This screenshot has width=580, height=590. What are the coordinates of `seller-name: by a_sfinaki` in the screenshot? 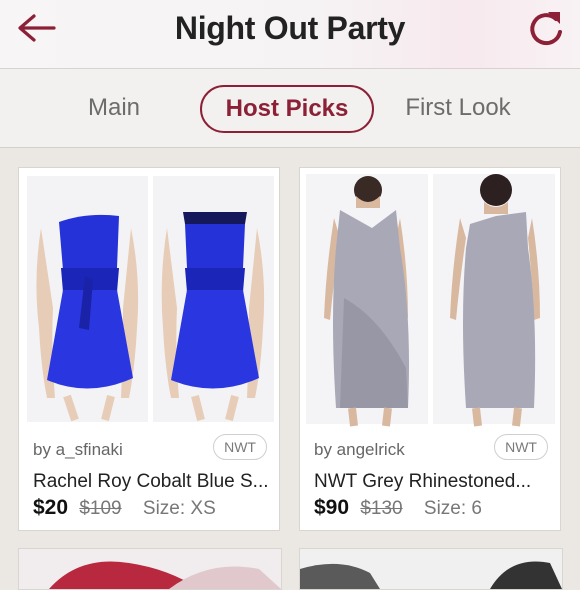 It's located at (78, 450).